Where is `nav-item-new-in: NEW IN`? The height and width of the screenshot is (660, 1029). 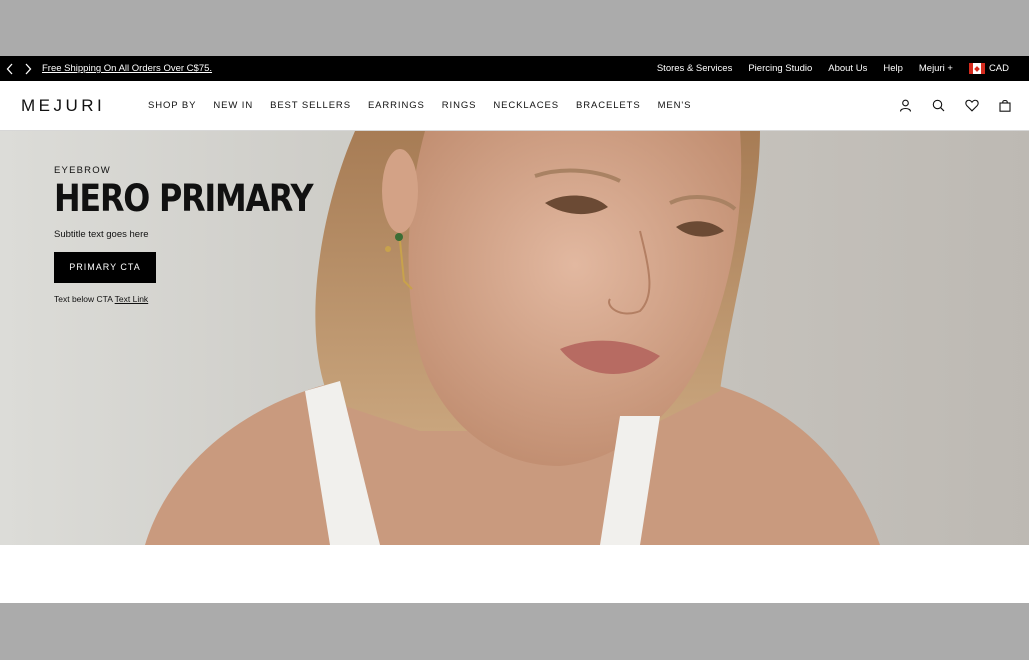 nav-item-new-in: NEW IN is located at coordinates (233, 105).